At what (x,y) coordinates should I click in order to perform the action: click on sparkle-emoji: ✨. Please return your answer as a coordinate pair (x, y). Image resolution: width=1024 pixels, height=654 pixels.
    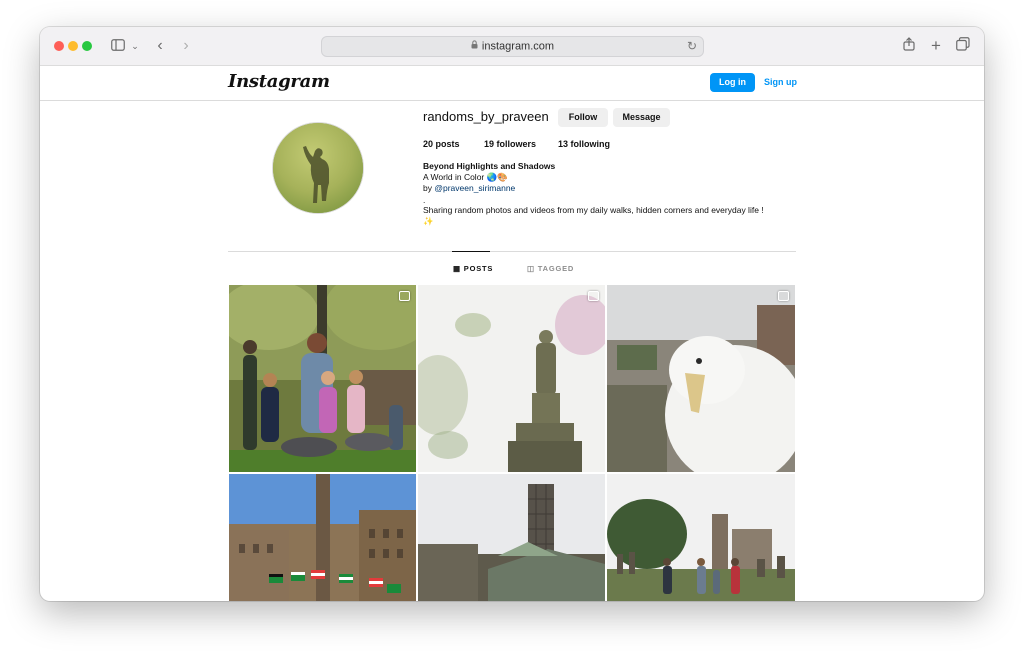
    Looking at the image, I should click on (428, 221).